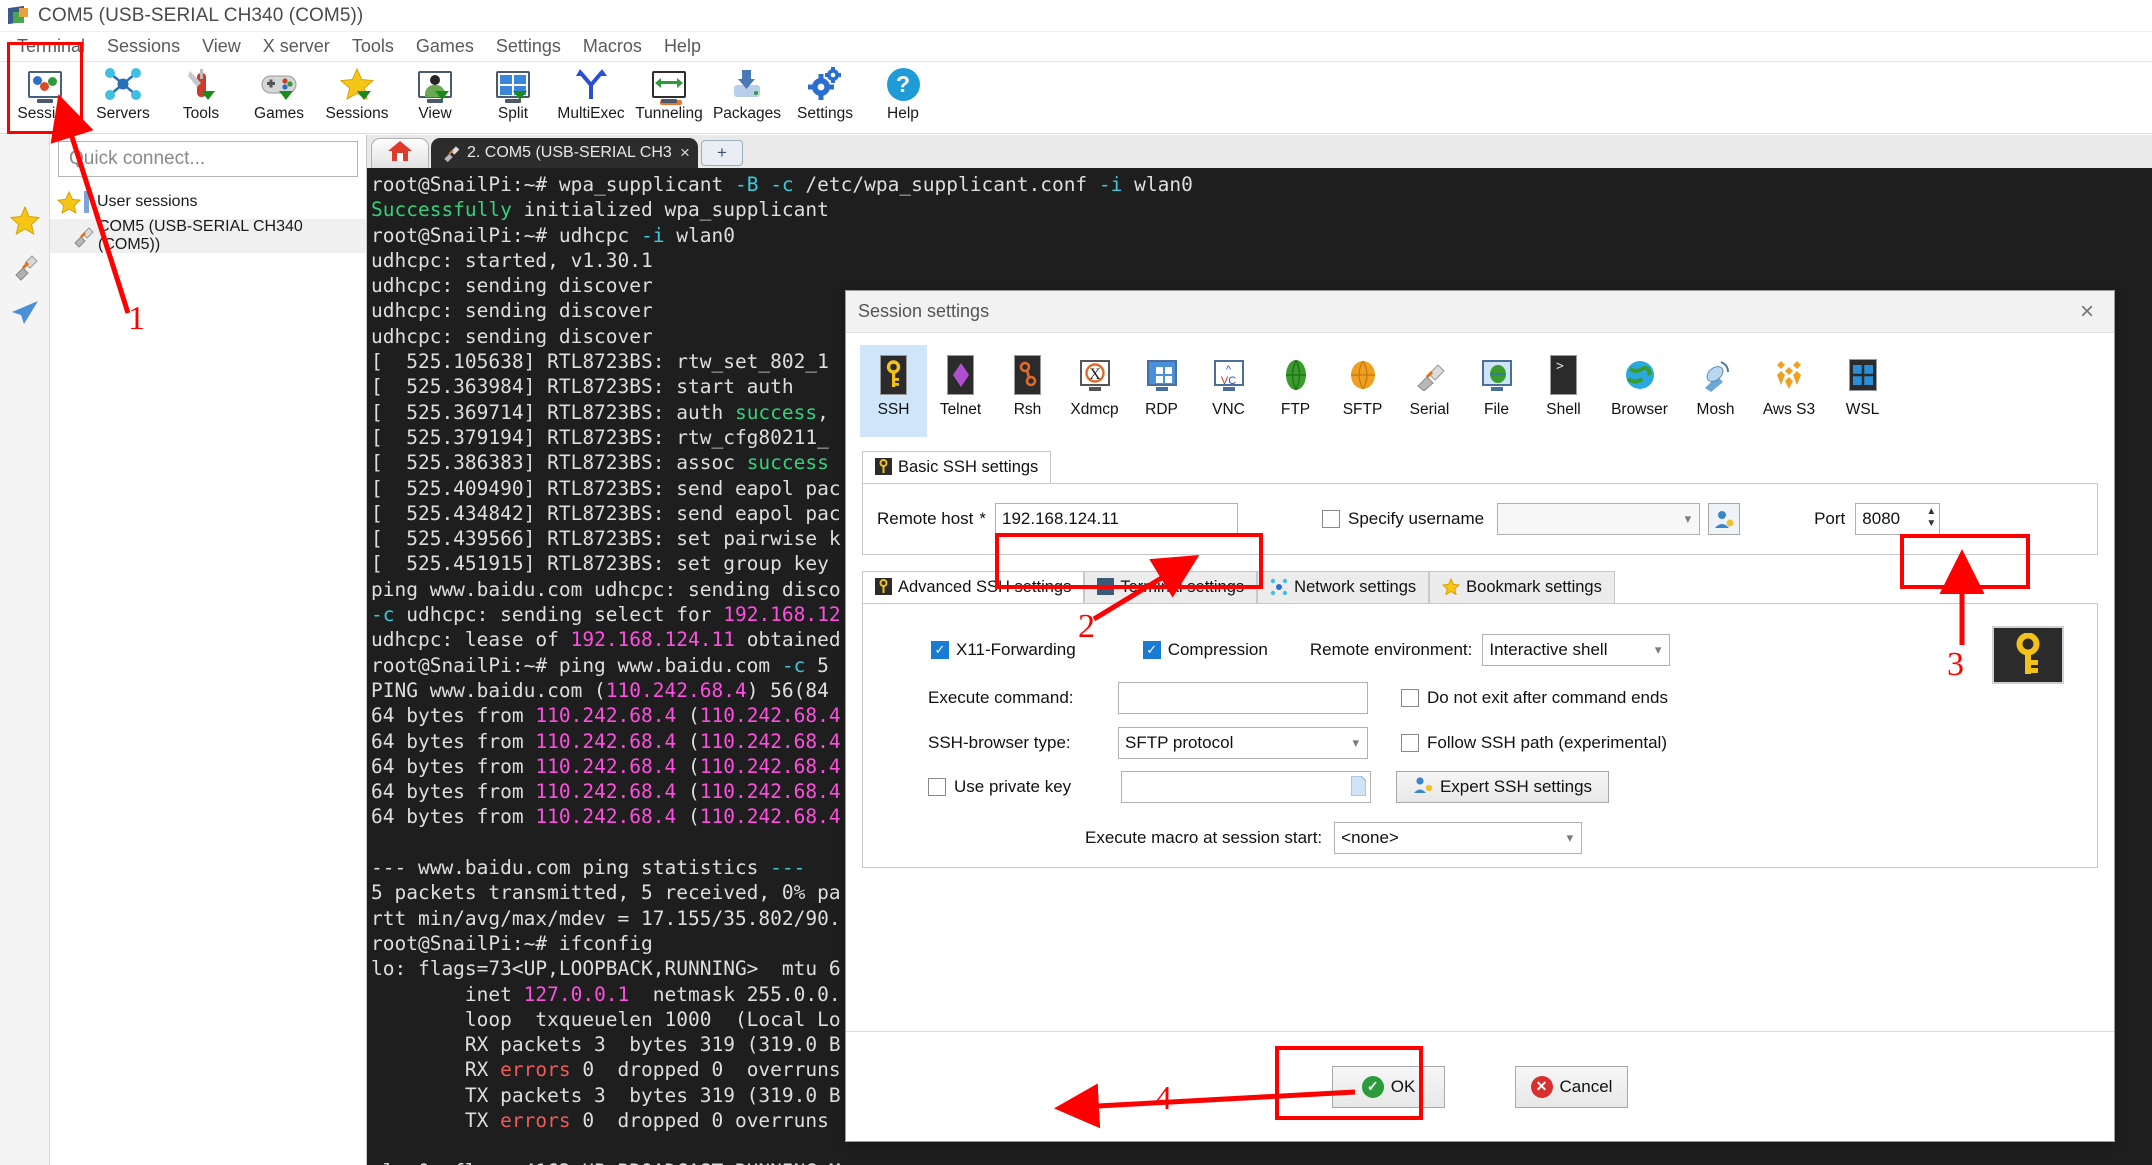 This screenshot has height=1165, width=2152. Describe the element at coordinates (1724, 519) in the screenshot. I see `user-picker-icon` at that location.